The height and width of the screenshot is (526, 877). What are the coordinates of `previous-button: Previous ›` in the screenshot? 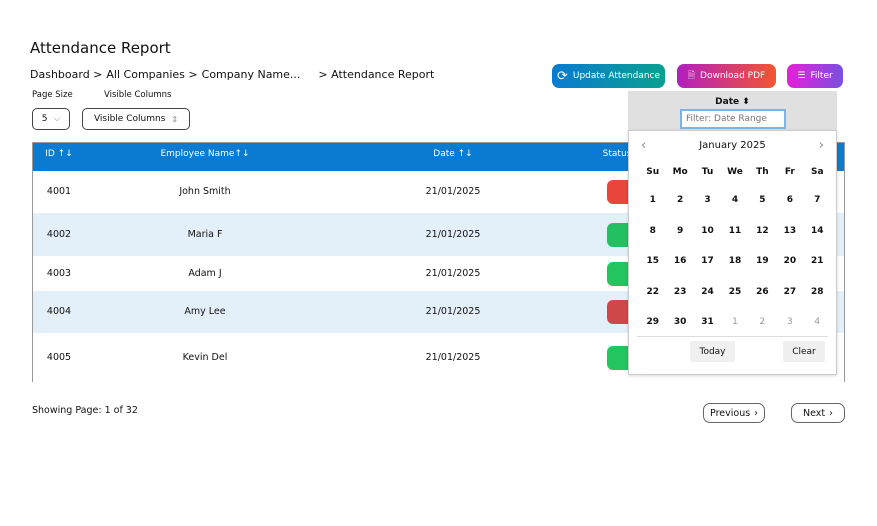 It's located at (734, 413).